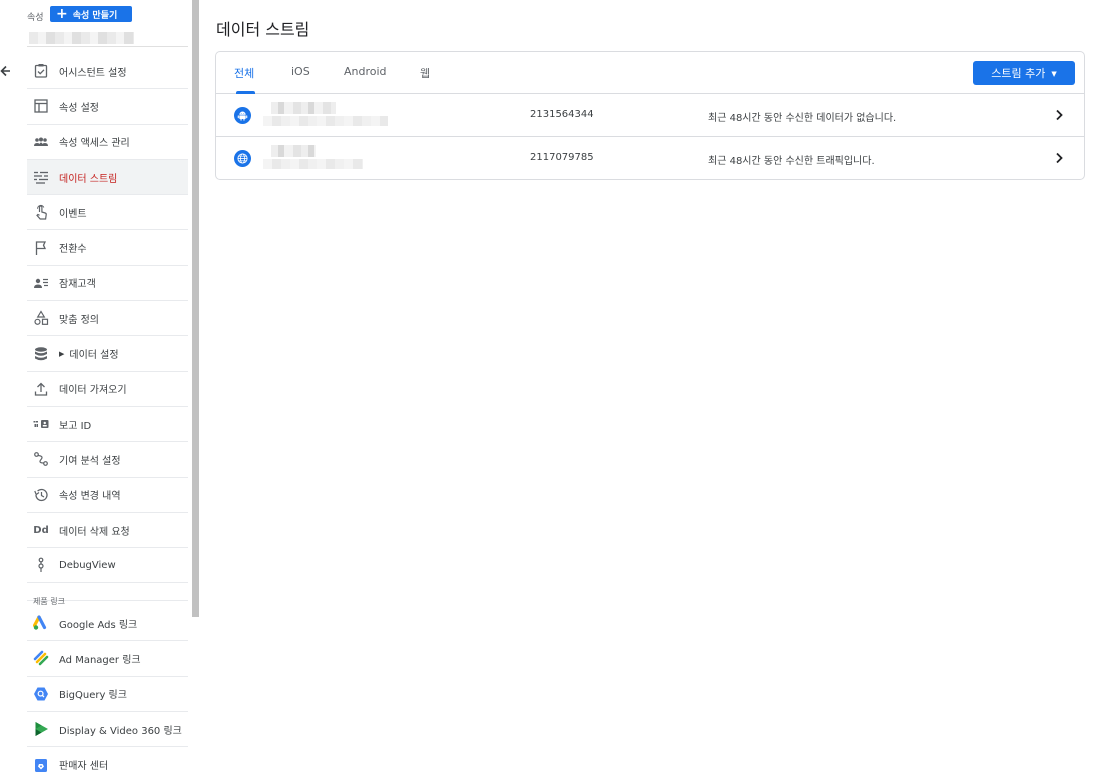 This screenshot has height=781, width=1098. I want to click on reporting-id-icon, so click(41, 424).